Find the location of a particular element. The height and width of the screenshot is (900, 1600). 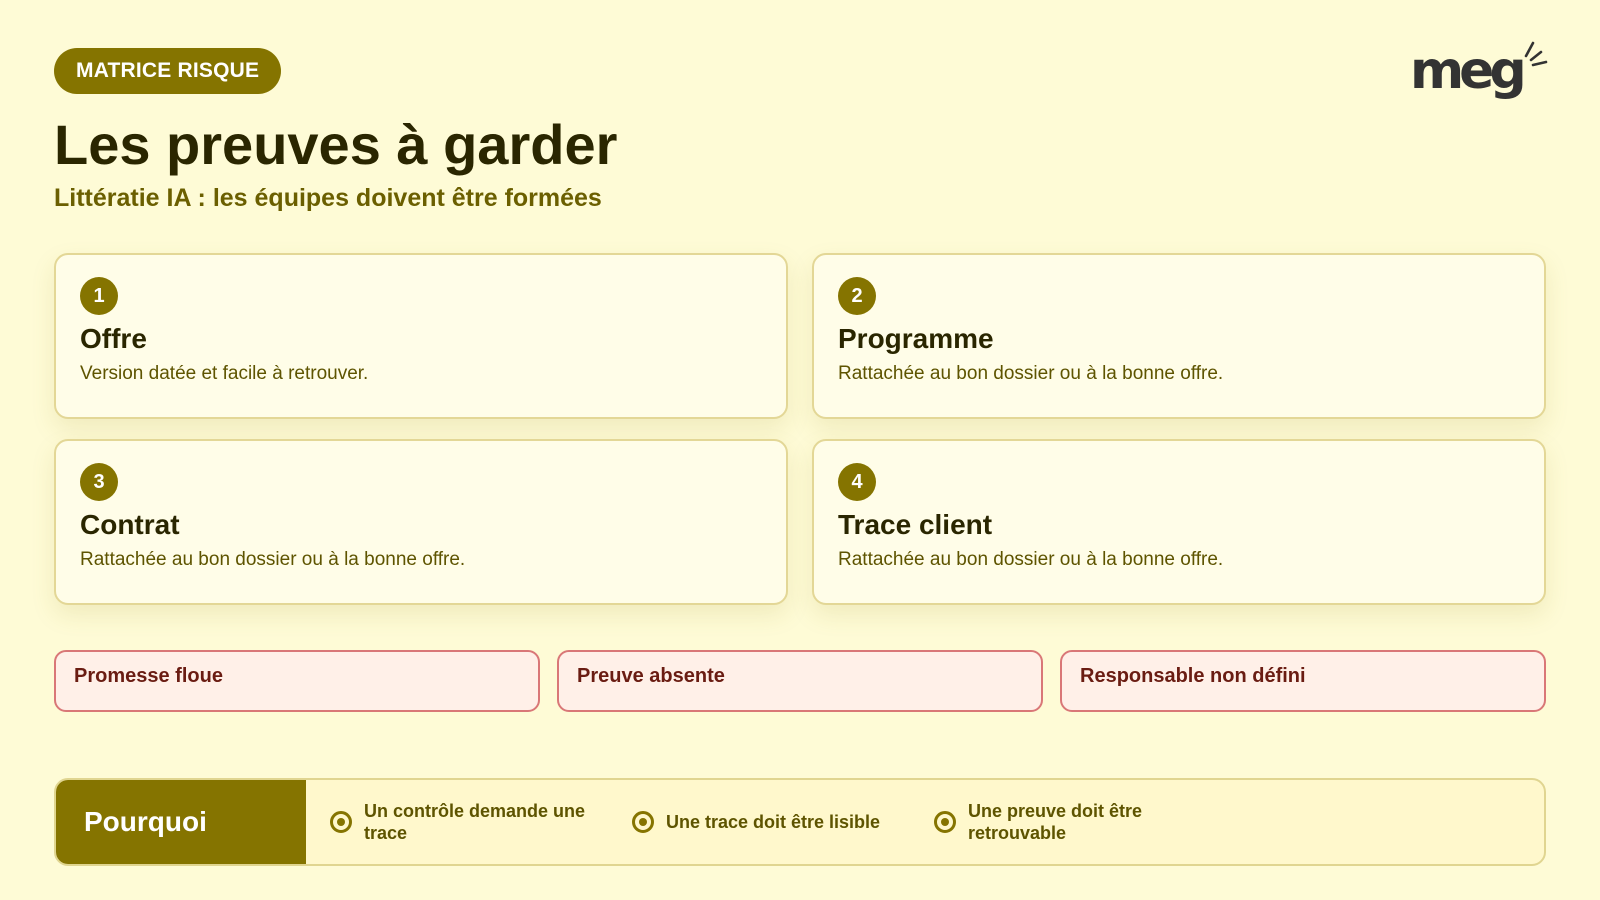

why-item: Une preuve doit être retrouvable is located at coordinates (1049, 822).